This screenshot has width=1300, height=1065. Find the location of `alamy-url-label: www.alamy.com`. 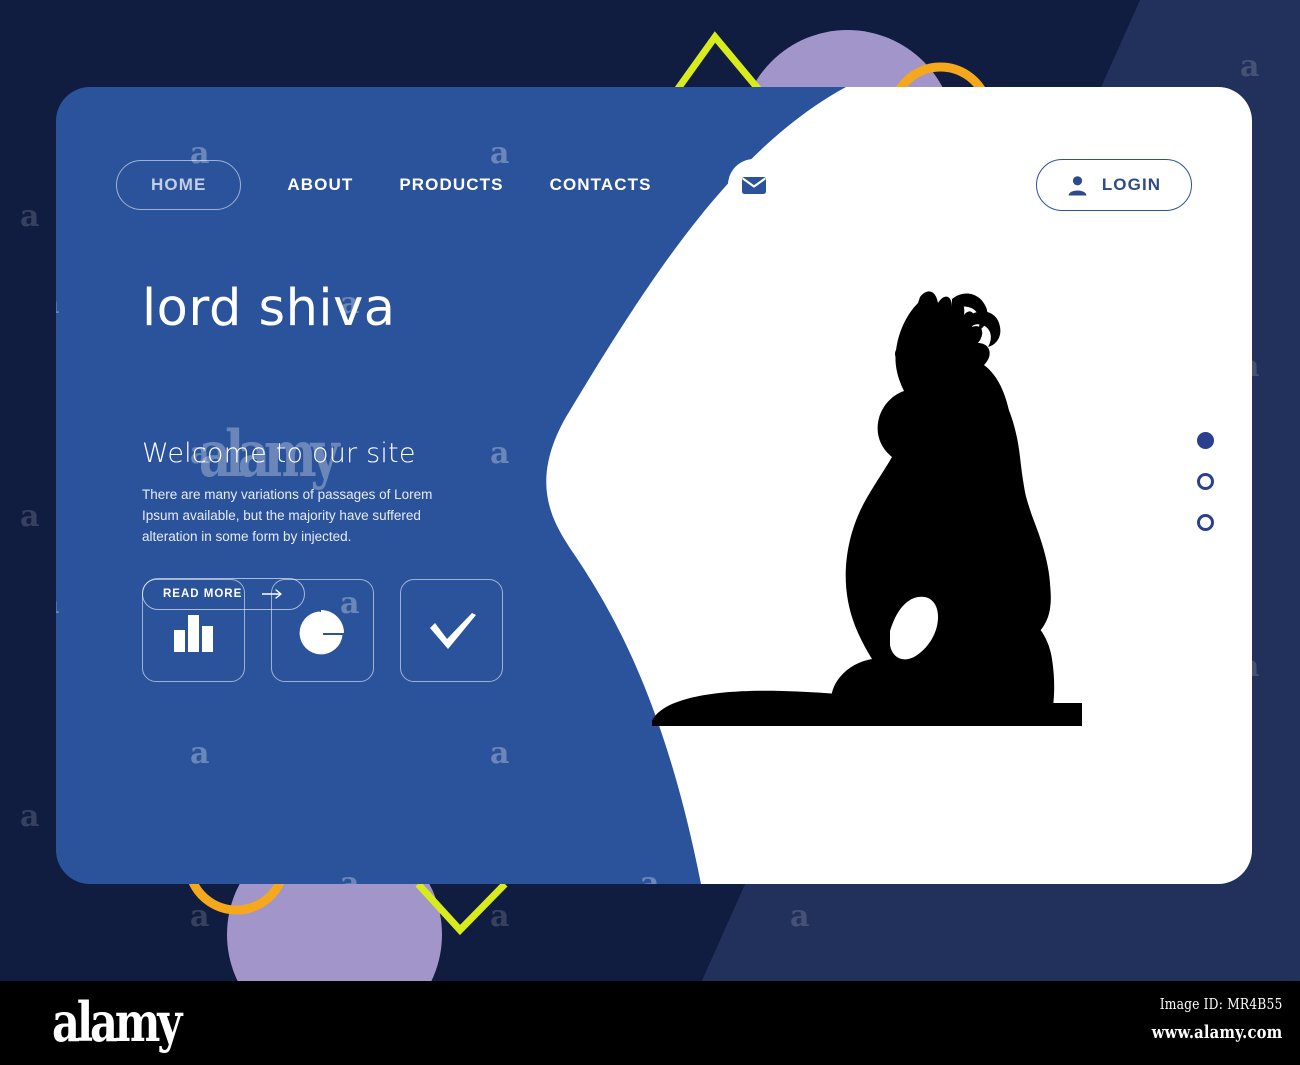

alamy-url-label: www.alamy.com is located at coordinates (1216, 1032).